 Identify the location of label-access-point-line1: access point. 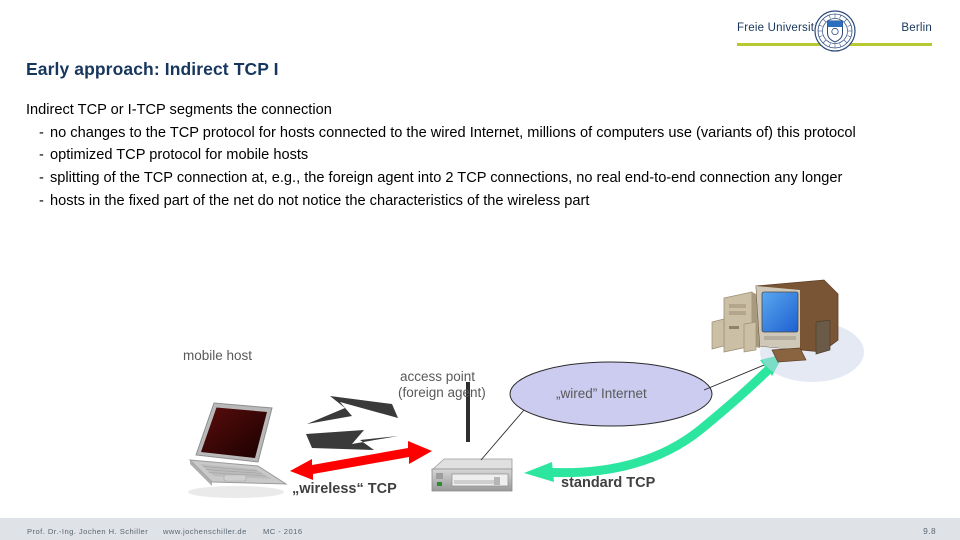
(438, 376).